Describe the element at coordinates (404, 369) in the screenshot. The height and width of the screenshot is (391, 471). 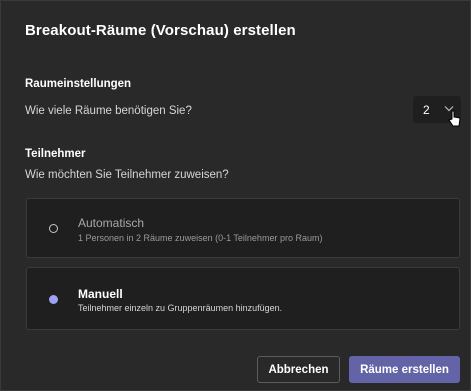
I see `create-rooms-button: Räume erstellen` at that location.